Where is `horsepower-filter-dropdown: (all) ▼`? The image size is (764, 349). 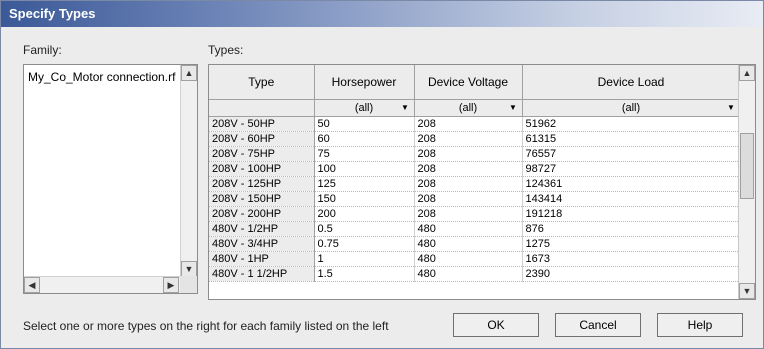
horsepower-filter-dropdown: (all) ▼ is located at coordinates (364, 108).